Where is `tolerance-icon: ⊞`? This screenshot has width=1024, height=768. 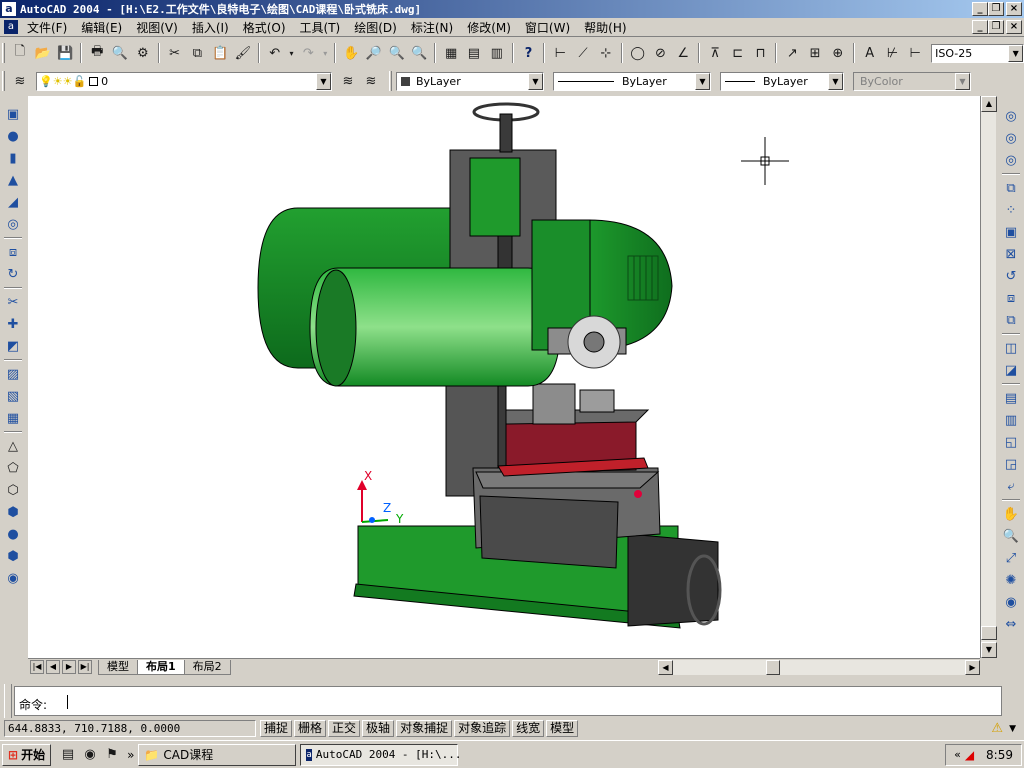 tolerance-icon: ⊞ is located at coordinates (815, 53).